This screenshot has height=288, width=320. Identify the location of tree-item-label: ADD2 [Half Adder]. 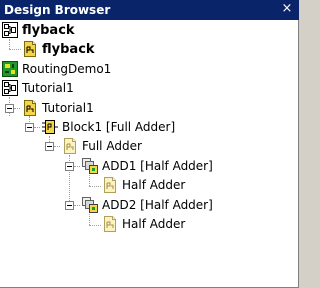
(157, 205).